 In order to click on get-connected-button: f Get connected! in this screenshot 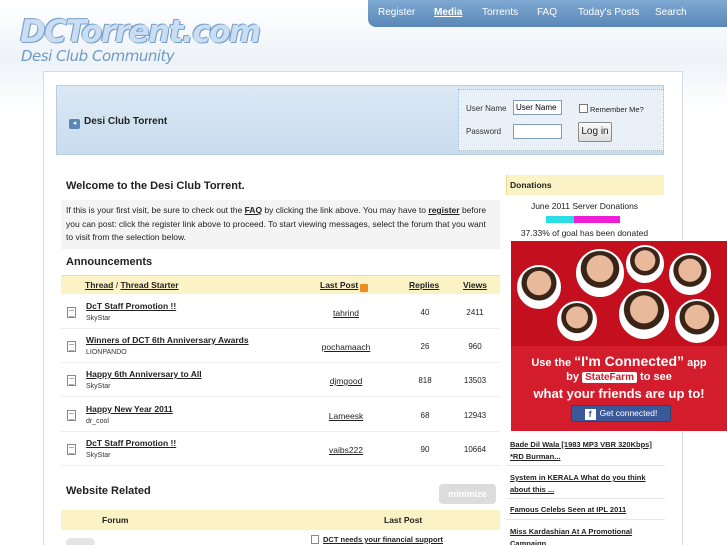, I will do `click(621, 413)`.